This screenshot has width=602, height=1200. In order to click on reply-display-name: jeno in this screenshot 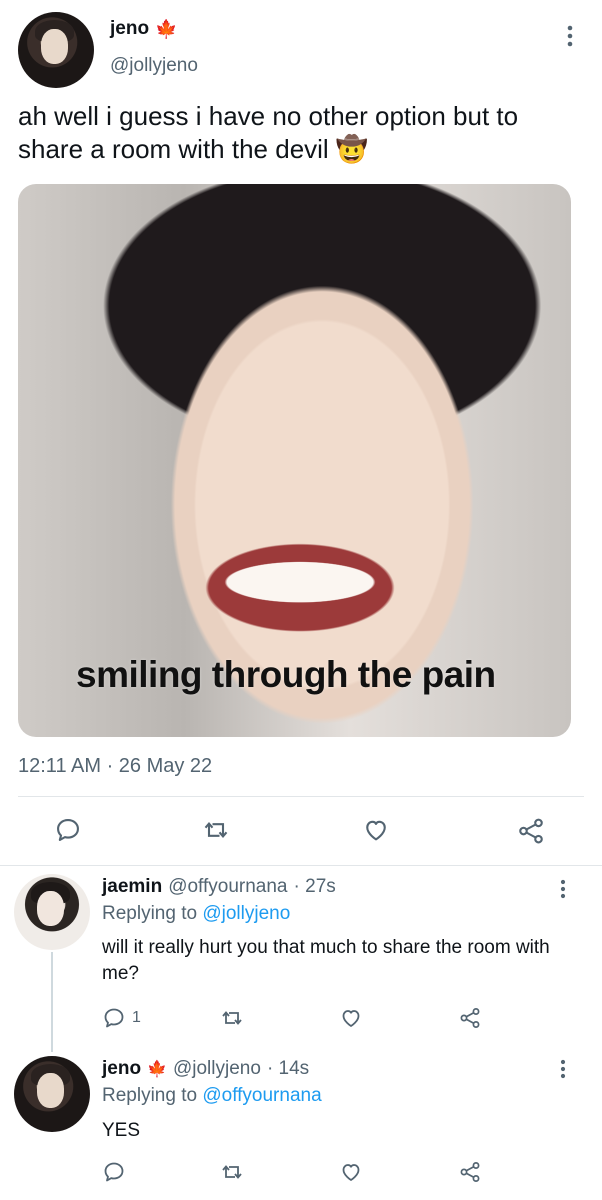, I will do `click(121, 1069)`.